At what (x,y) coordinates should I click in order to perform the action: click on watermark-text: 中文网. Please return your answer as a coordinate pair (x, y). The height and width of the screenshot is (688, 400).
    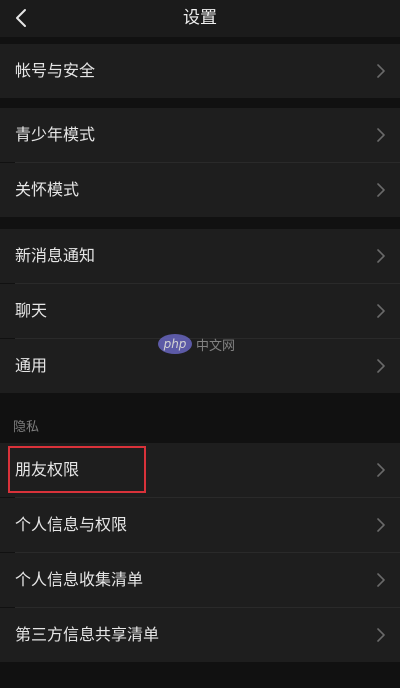
    Looking at the image, I should click on (216, 346).